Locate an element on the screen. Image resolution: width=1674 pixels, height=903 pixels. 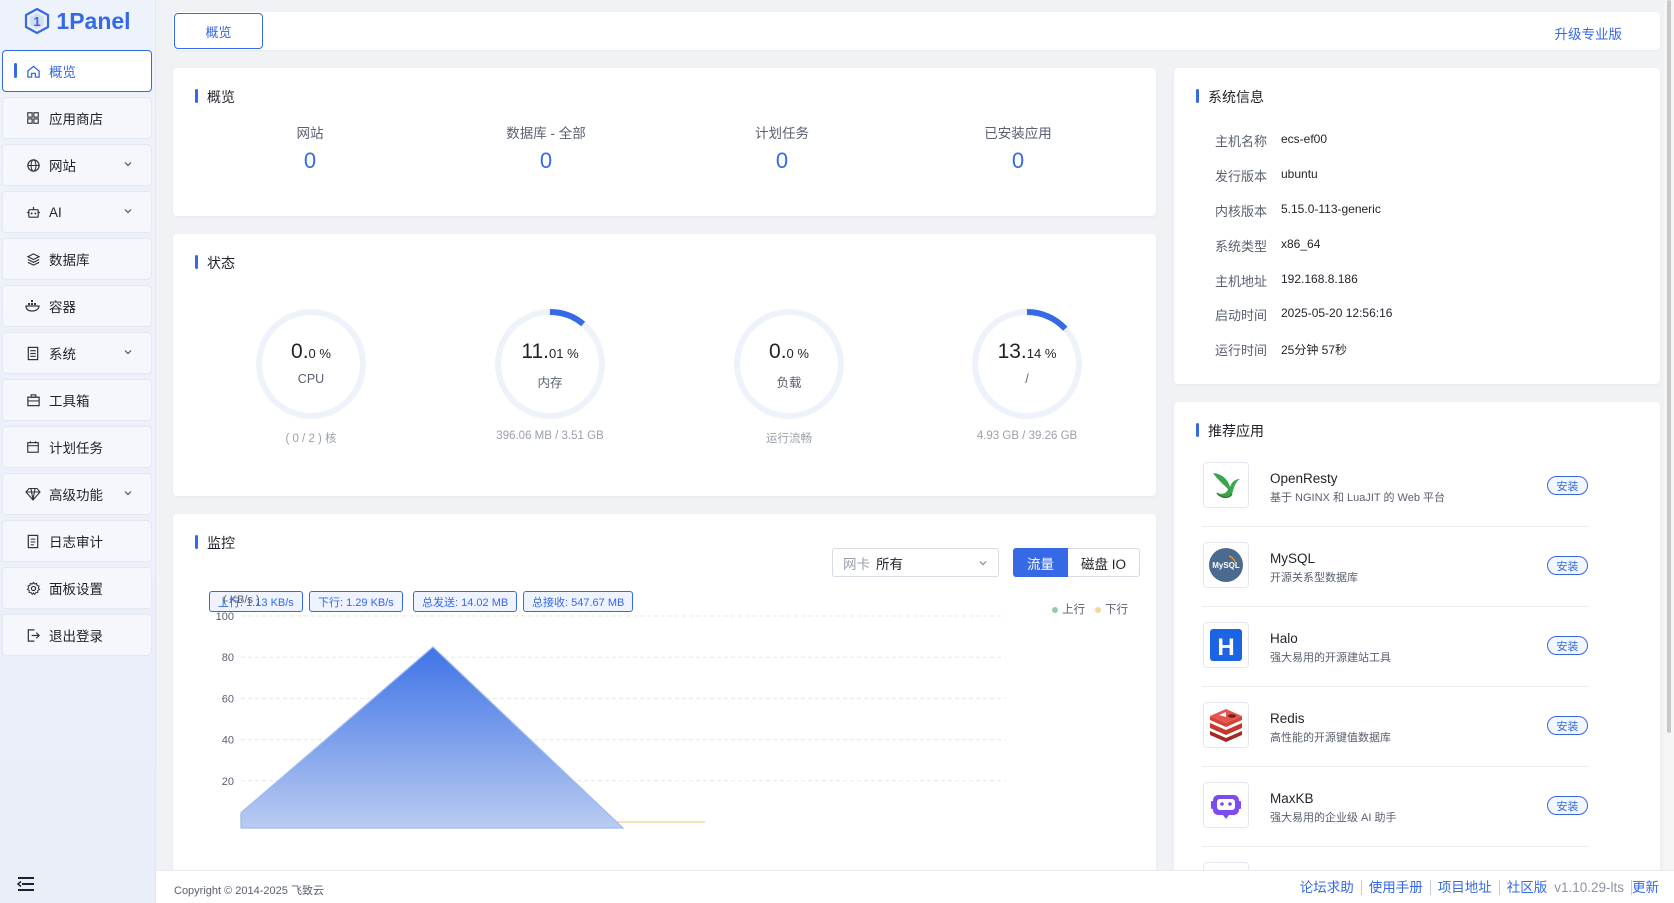
sidebar-item-label: 计划任务 is located at coordinates (76, 448).